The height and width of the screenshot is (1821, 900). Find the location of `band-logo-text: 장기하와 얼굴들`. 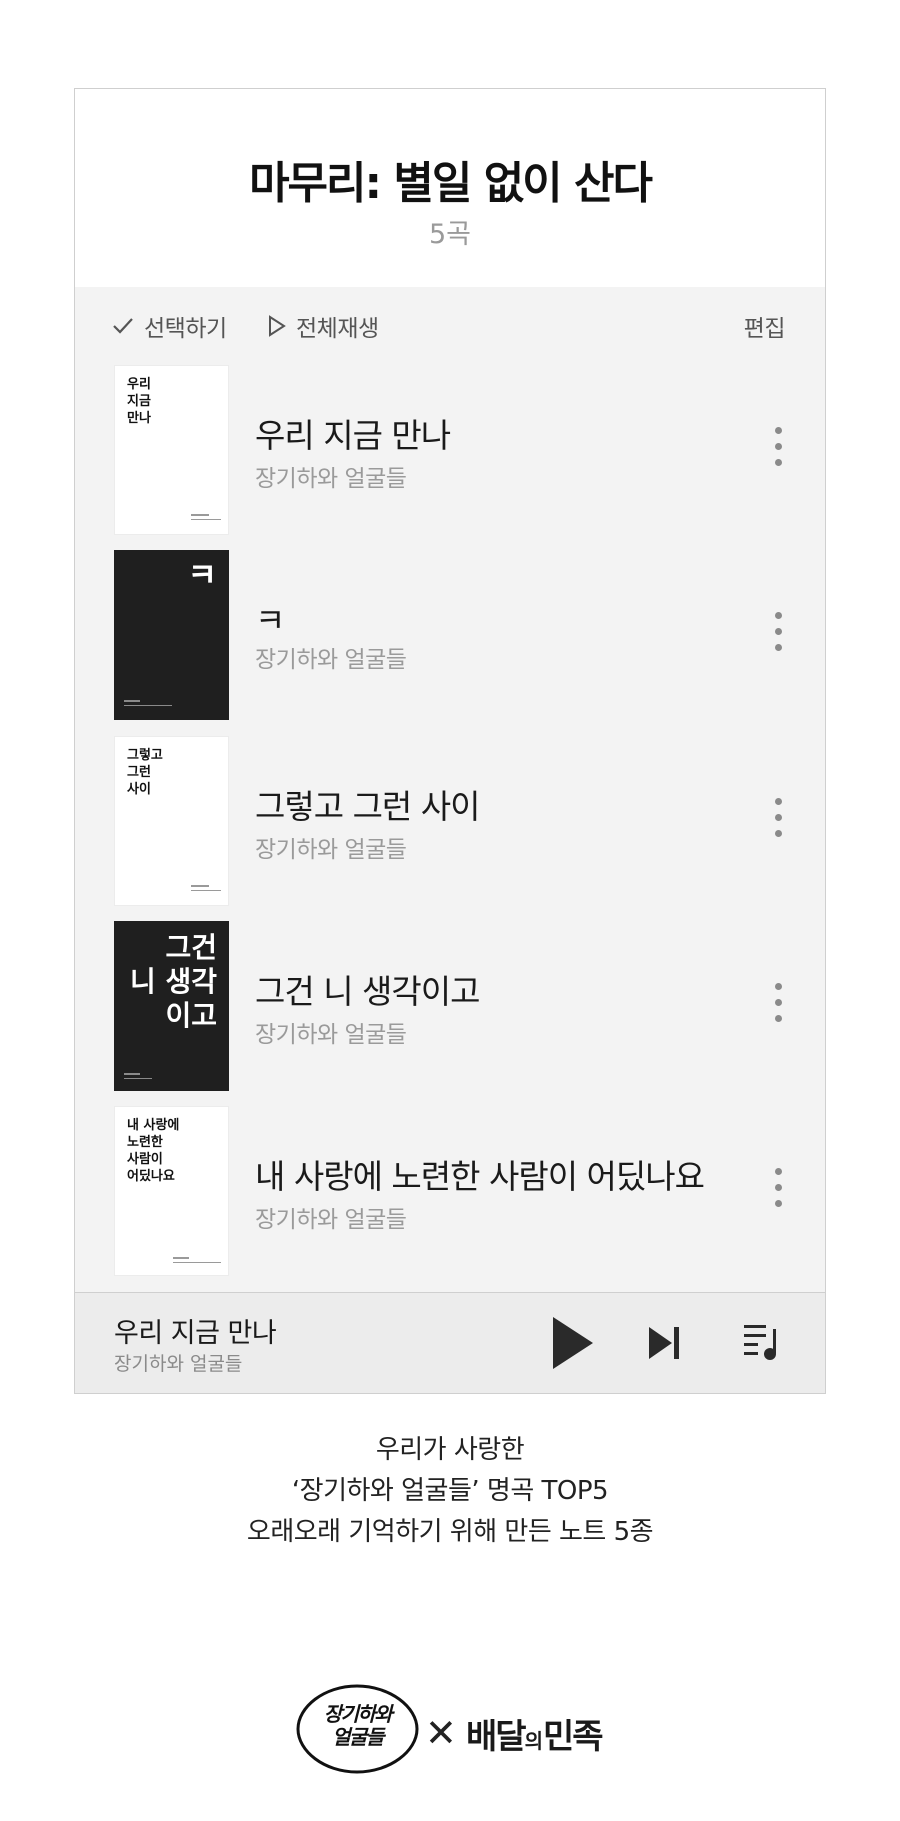

band-logo-text: 장기하와 얼굴들 is located at coordinates (358, 1725).